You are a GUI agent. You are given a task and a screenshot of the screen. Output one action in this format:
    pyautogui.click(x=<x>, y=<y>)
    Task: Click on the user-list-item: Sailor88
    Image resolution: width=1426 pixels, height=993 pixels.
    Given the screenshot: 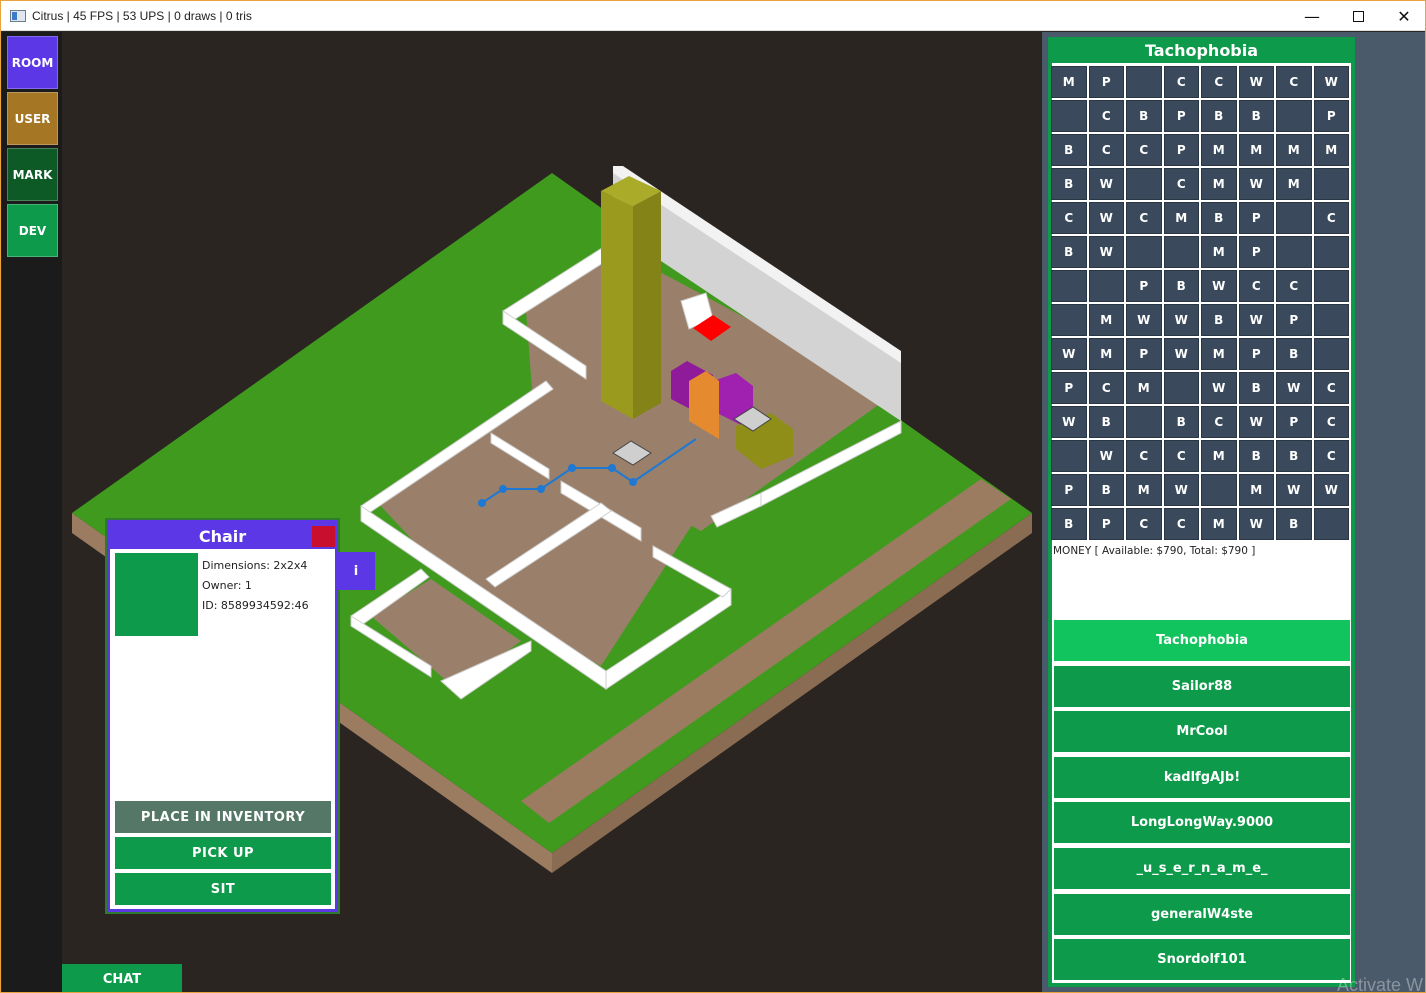 What is the action you would take?
    pyautogui.click(x=1202, y=686)
    